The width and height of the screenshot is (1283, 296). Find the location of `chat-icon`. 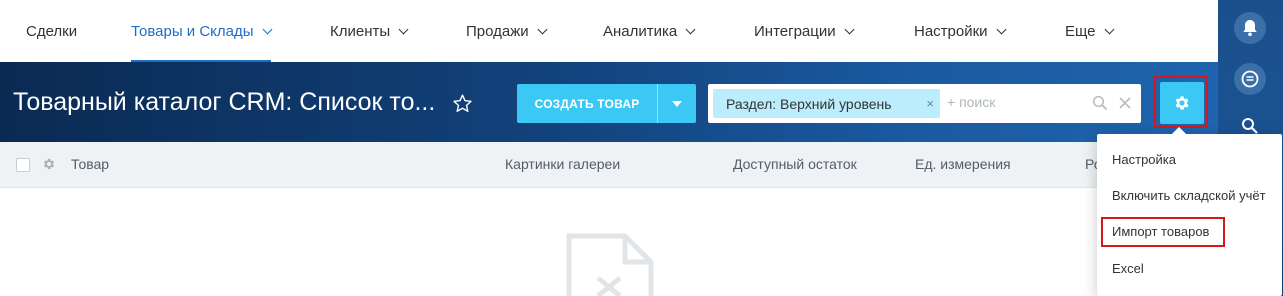

chat-icon is located at coordinates (1250, 79).